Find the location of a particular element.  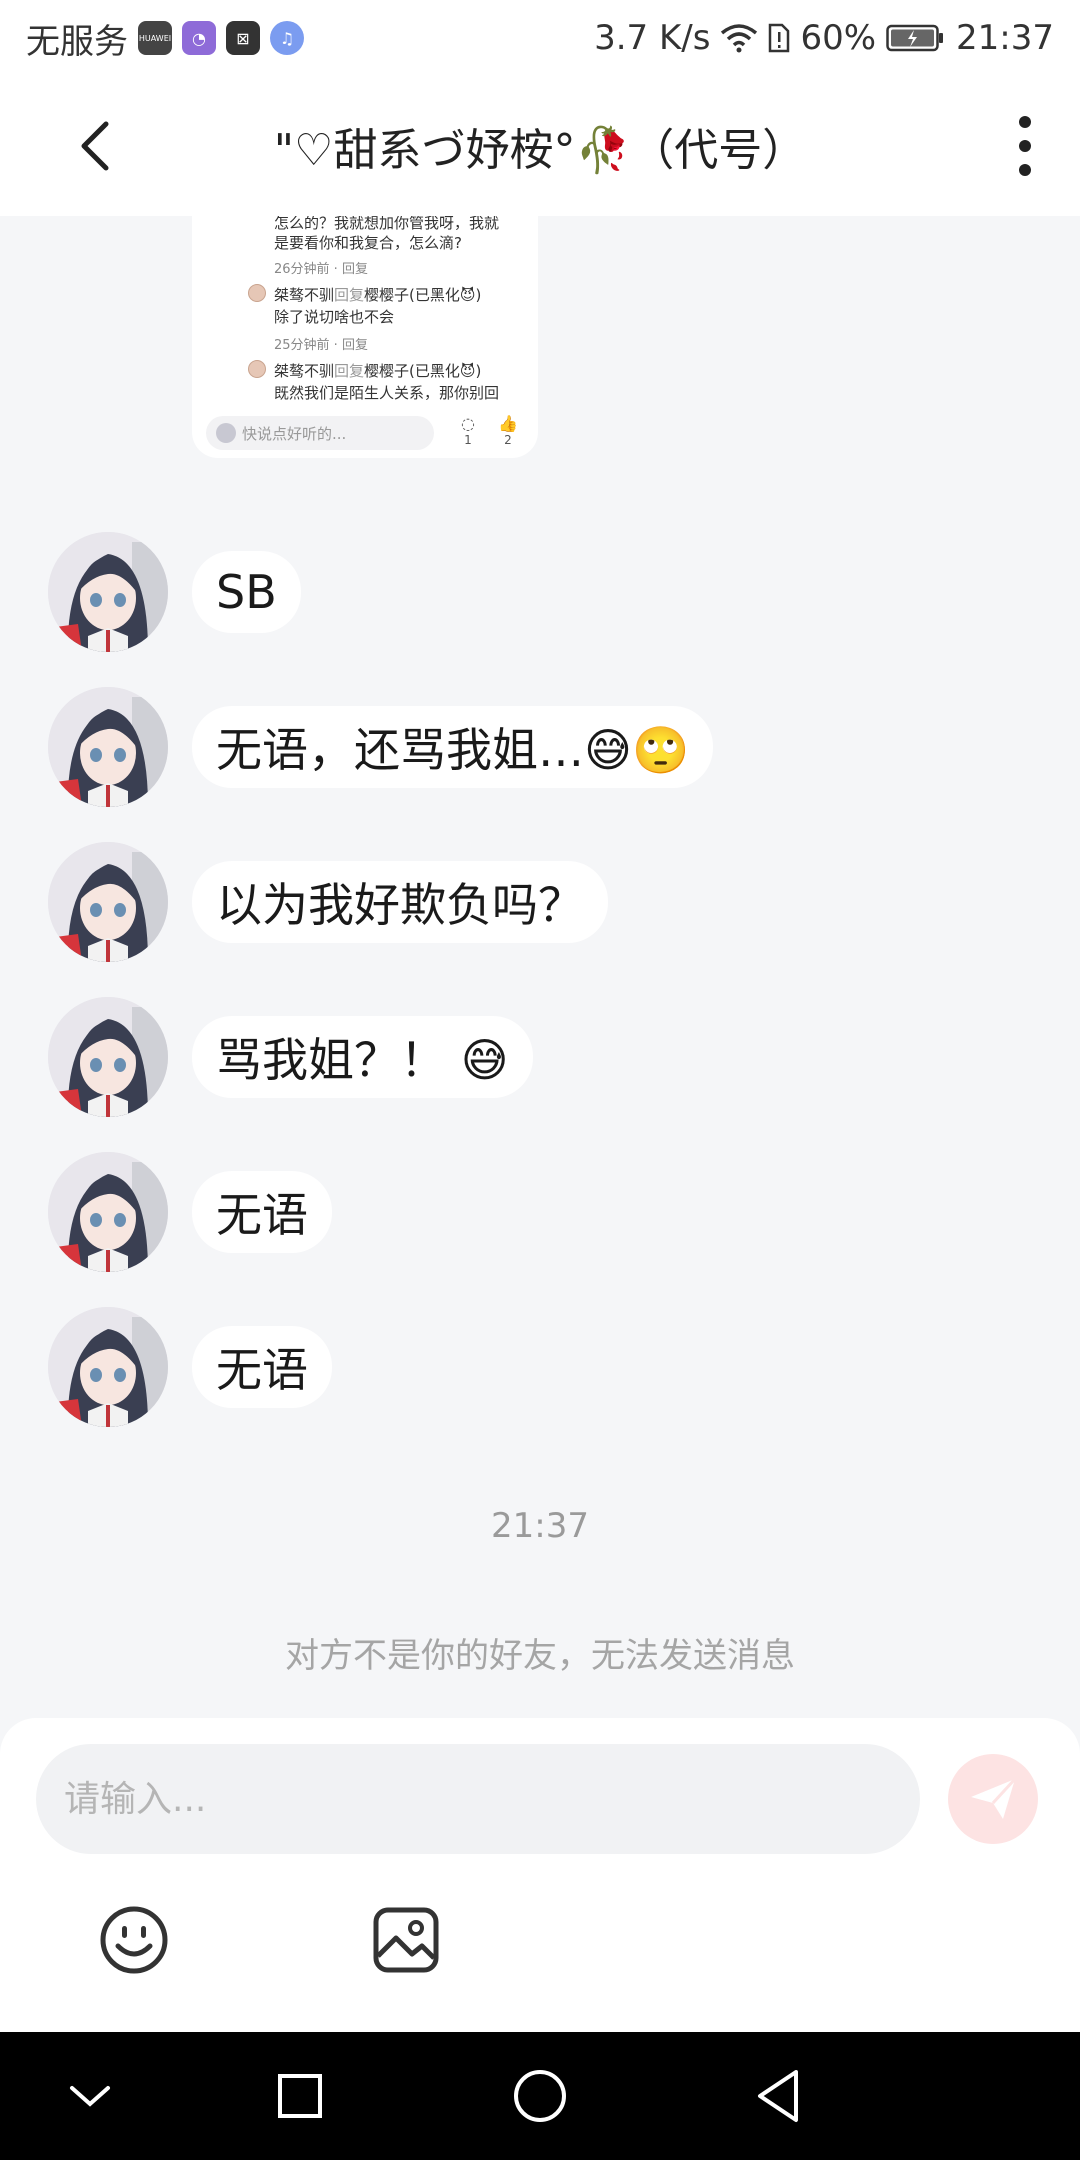

purple-app-icon: ◔ is located at coordinates (199, 38).